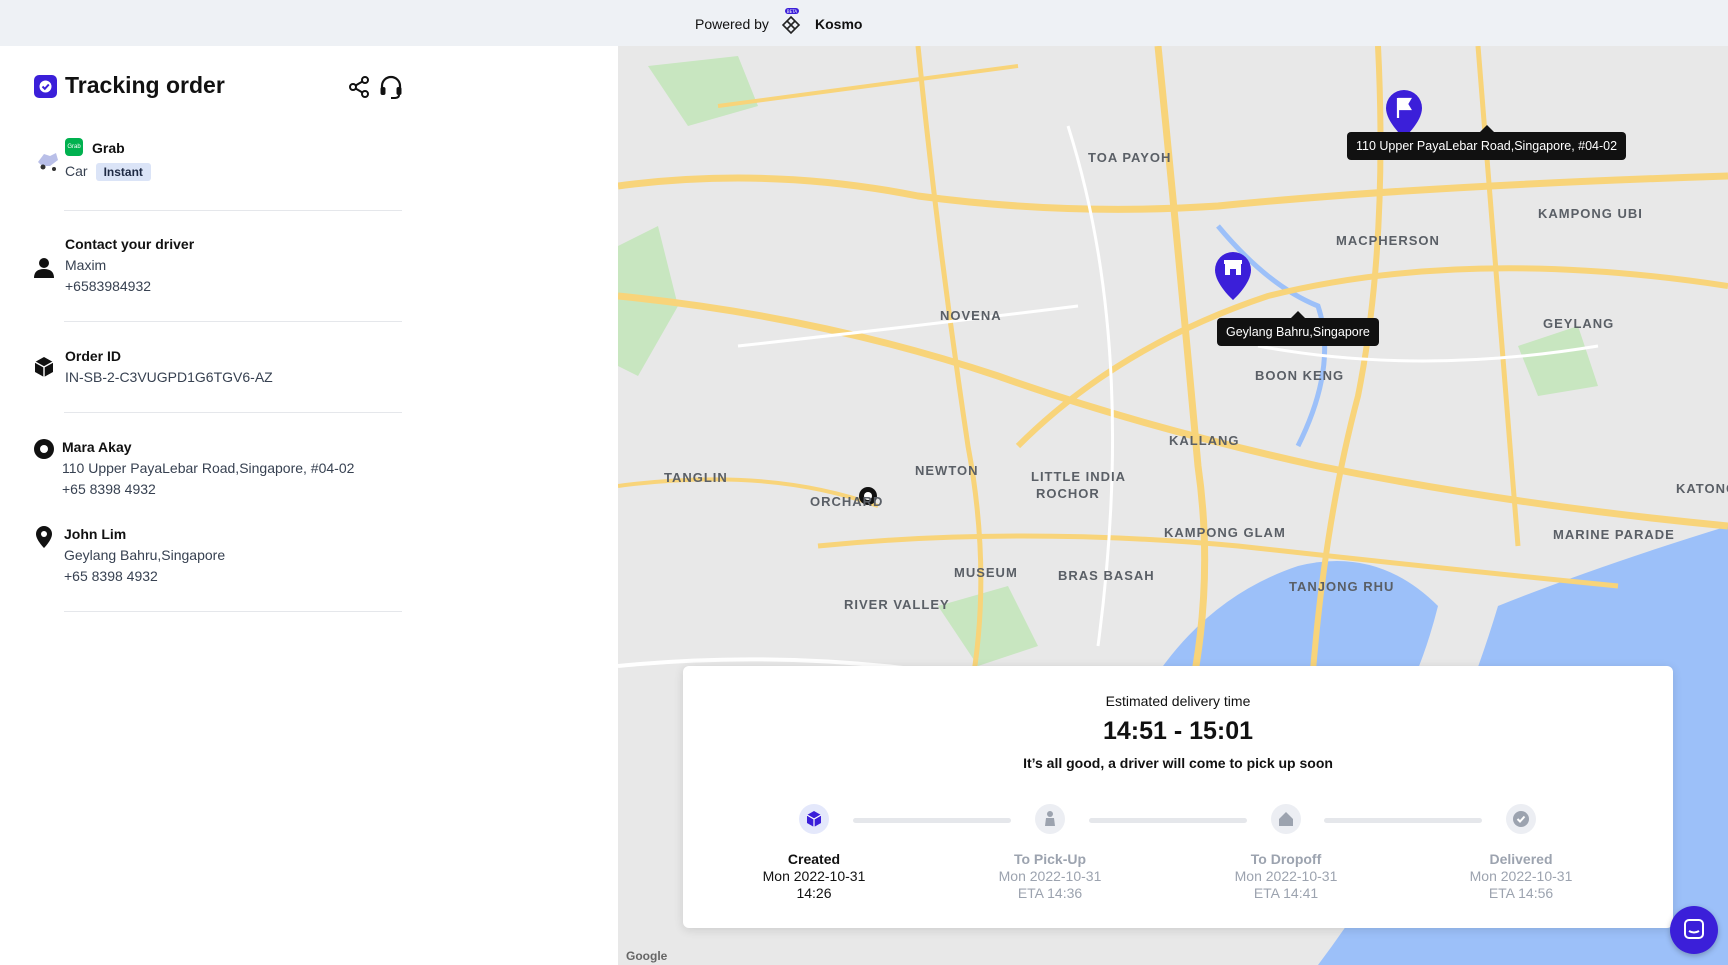 This screenshot has width=1728, height=965. What do you see at coordinates (93, 356) in the screenshot?
I see `order-heading: Order ID` at bounding box center [93, 356].